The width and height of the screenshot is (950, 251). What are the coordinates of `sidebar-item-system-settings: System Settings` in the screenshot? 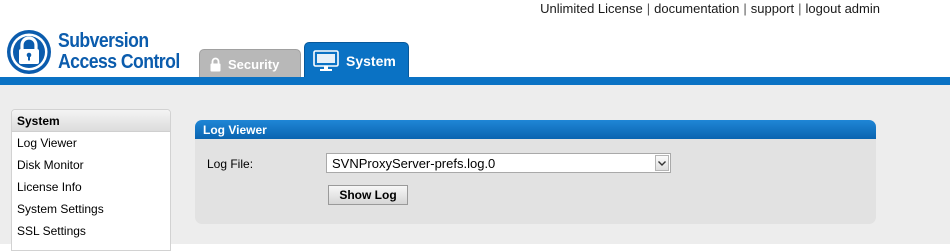 It's located at (91, 209).